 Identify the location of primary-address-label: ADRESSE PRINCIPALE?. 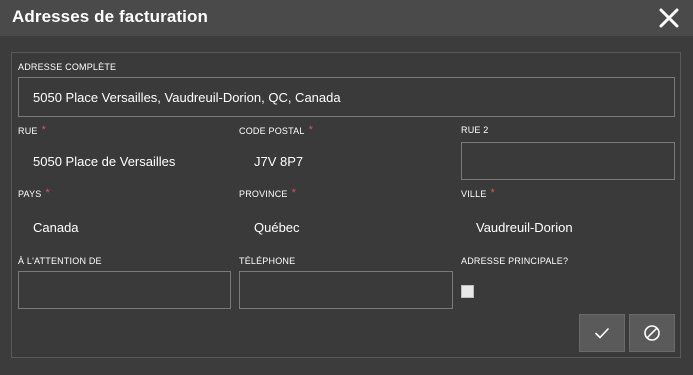
(515, 261).